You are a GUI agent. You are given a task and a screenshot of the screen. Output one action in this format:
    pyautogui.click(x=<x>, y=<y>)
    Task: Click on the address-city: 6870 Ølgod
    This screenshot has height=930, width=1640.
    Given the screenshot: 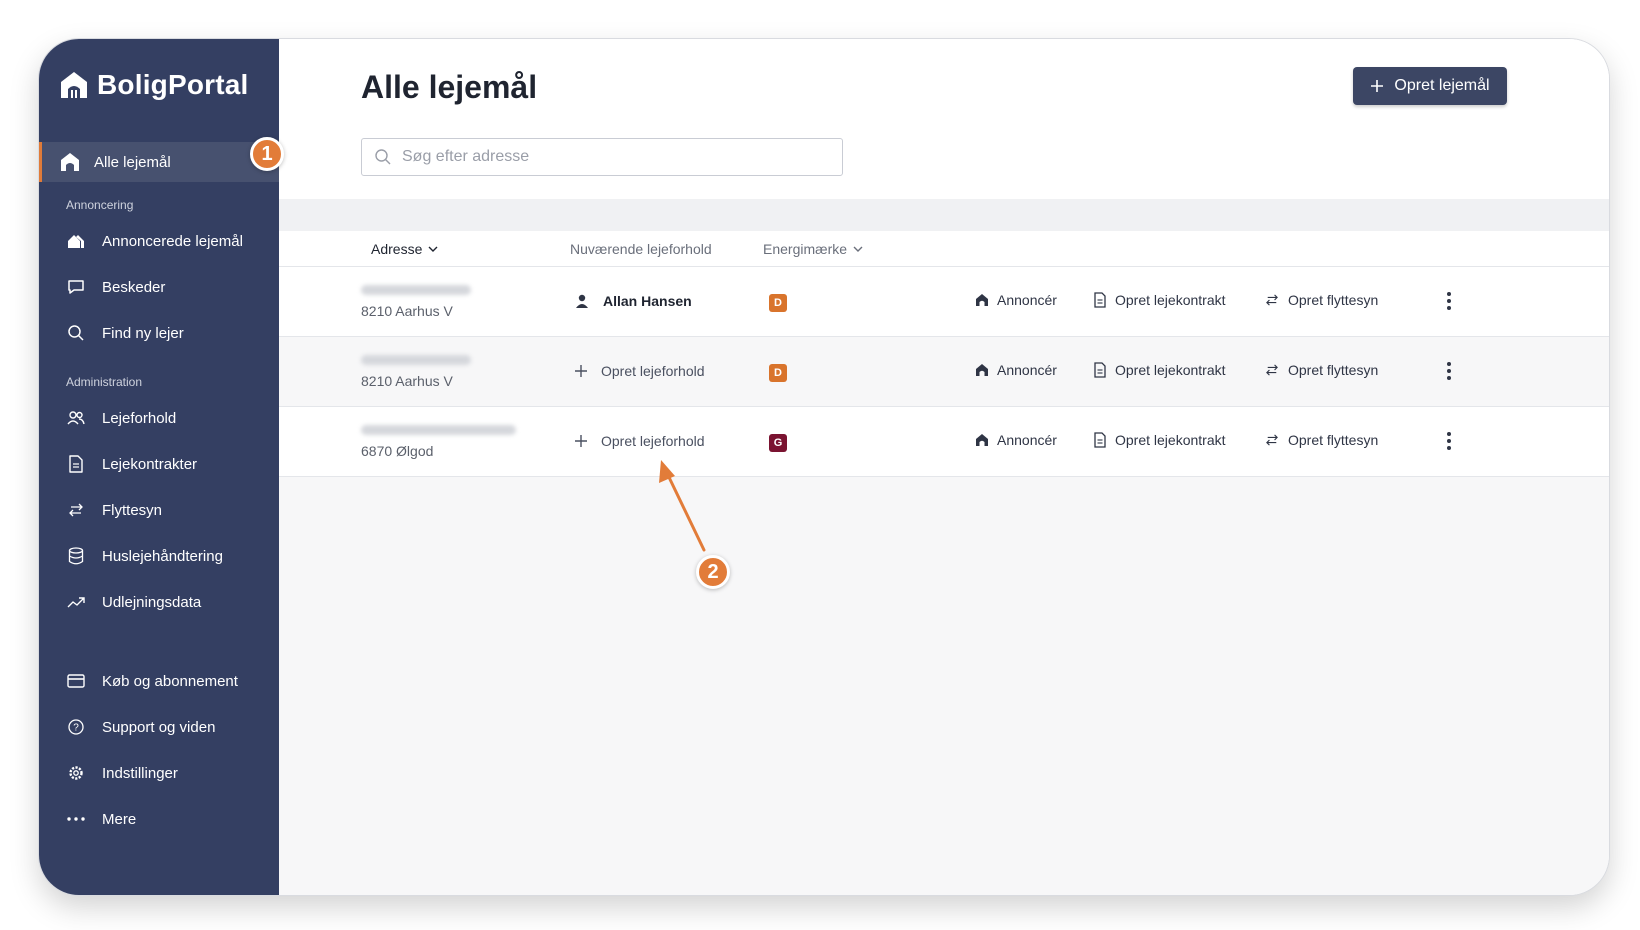 What is the action you would take?
    pyautogui.click(x=397, y=451)
    